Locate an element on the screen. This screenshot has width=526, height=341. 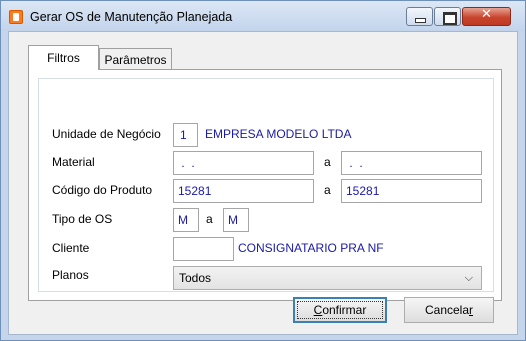
confirm-button: Confirmar is located at coordinates (340, 310).